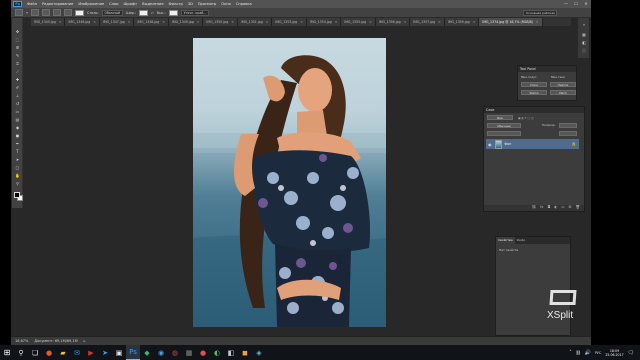 This screenshot has width=640, height=360. Describe the element at coordinates (17, 71) in the screenshot. I see `eyedropper-tool-icon: ⟋` at that location.